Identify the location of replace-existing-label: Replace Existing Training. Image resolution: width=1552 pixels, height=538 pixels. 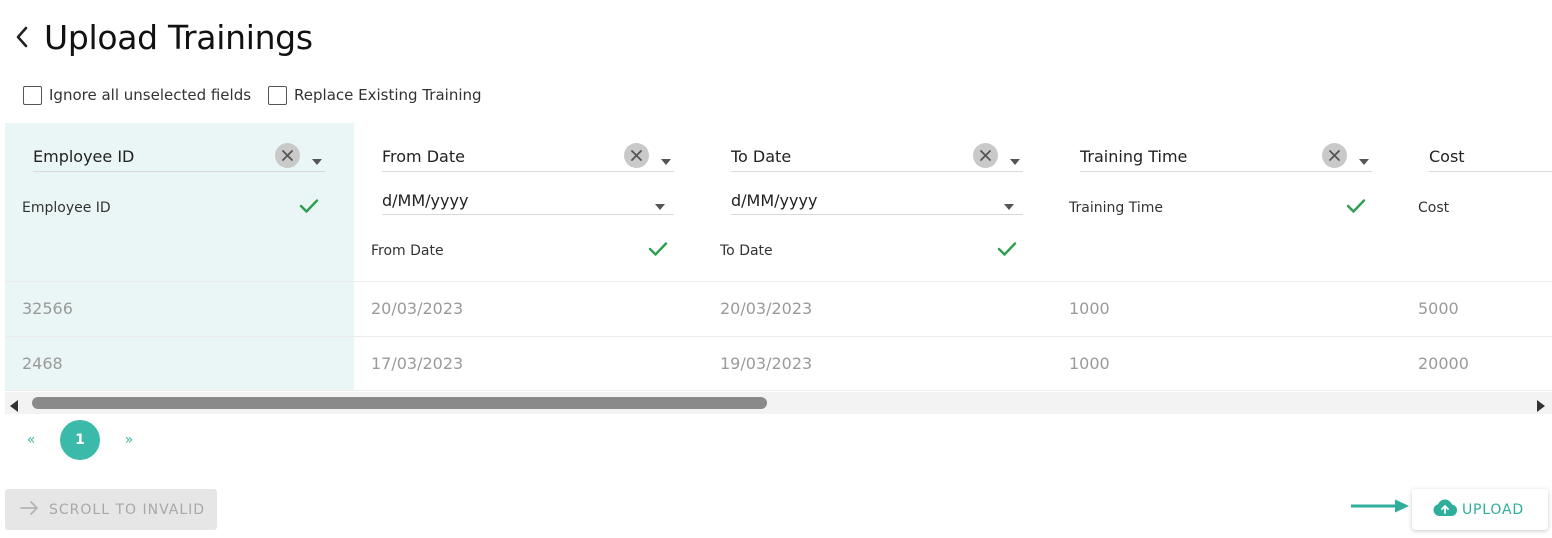
(388, 95).